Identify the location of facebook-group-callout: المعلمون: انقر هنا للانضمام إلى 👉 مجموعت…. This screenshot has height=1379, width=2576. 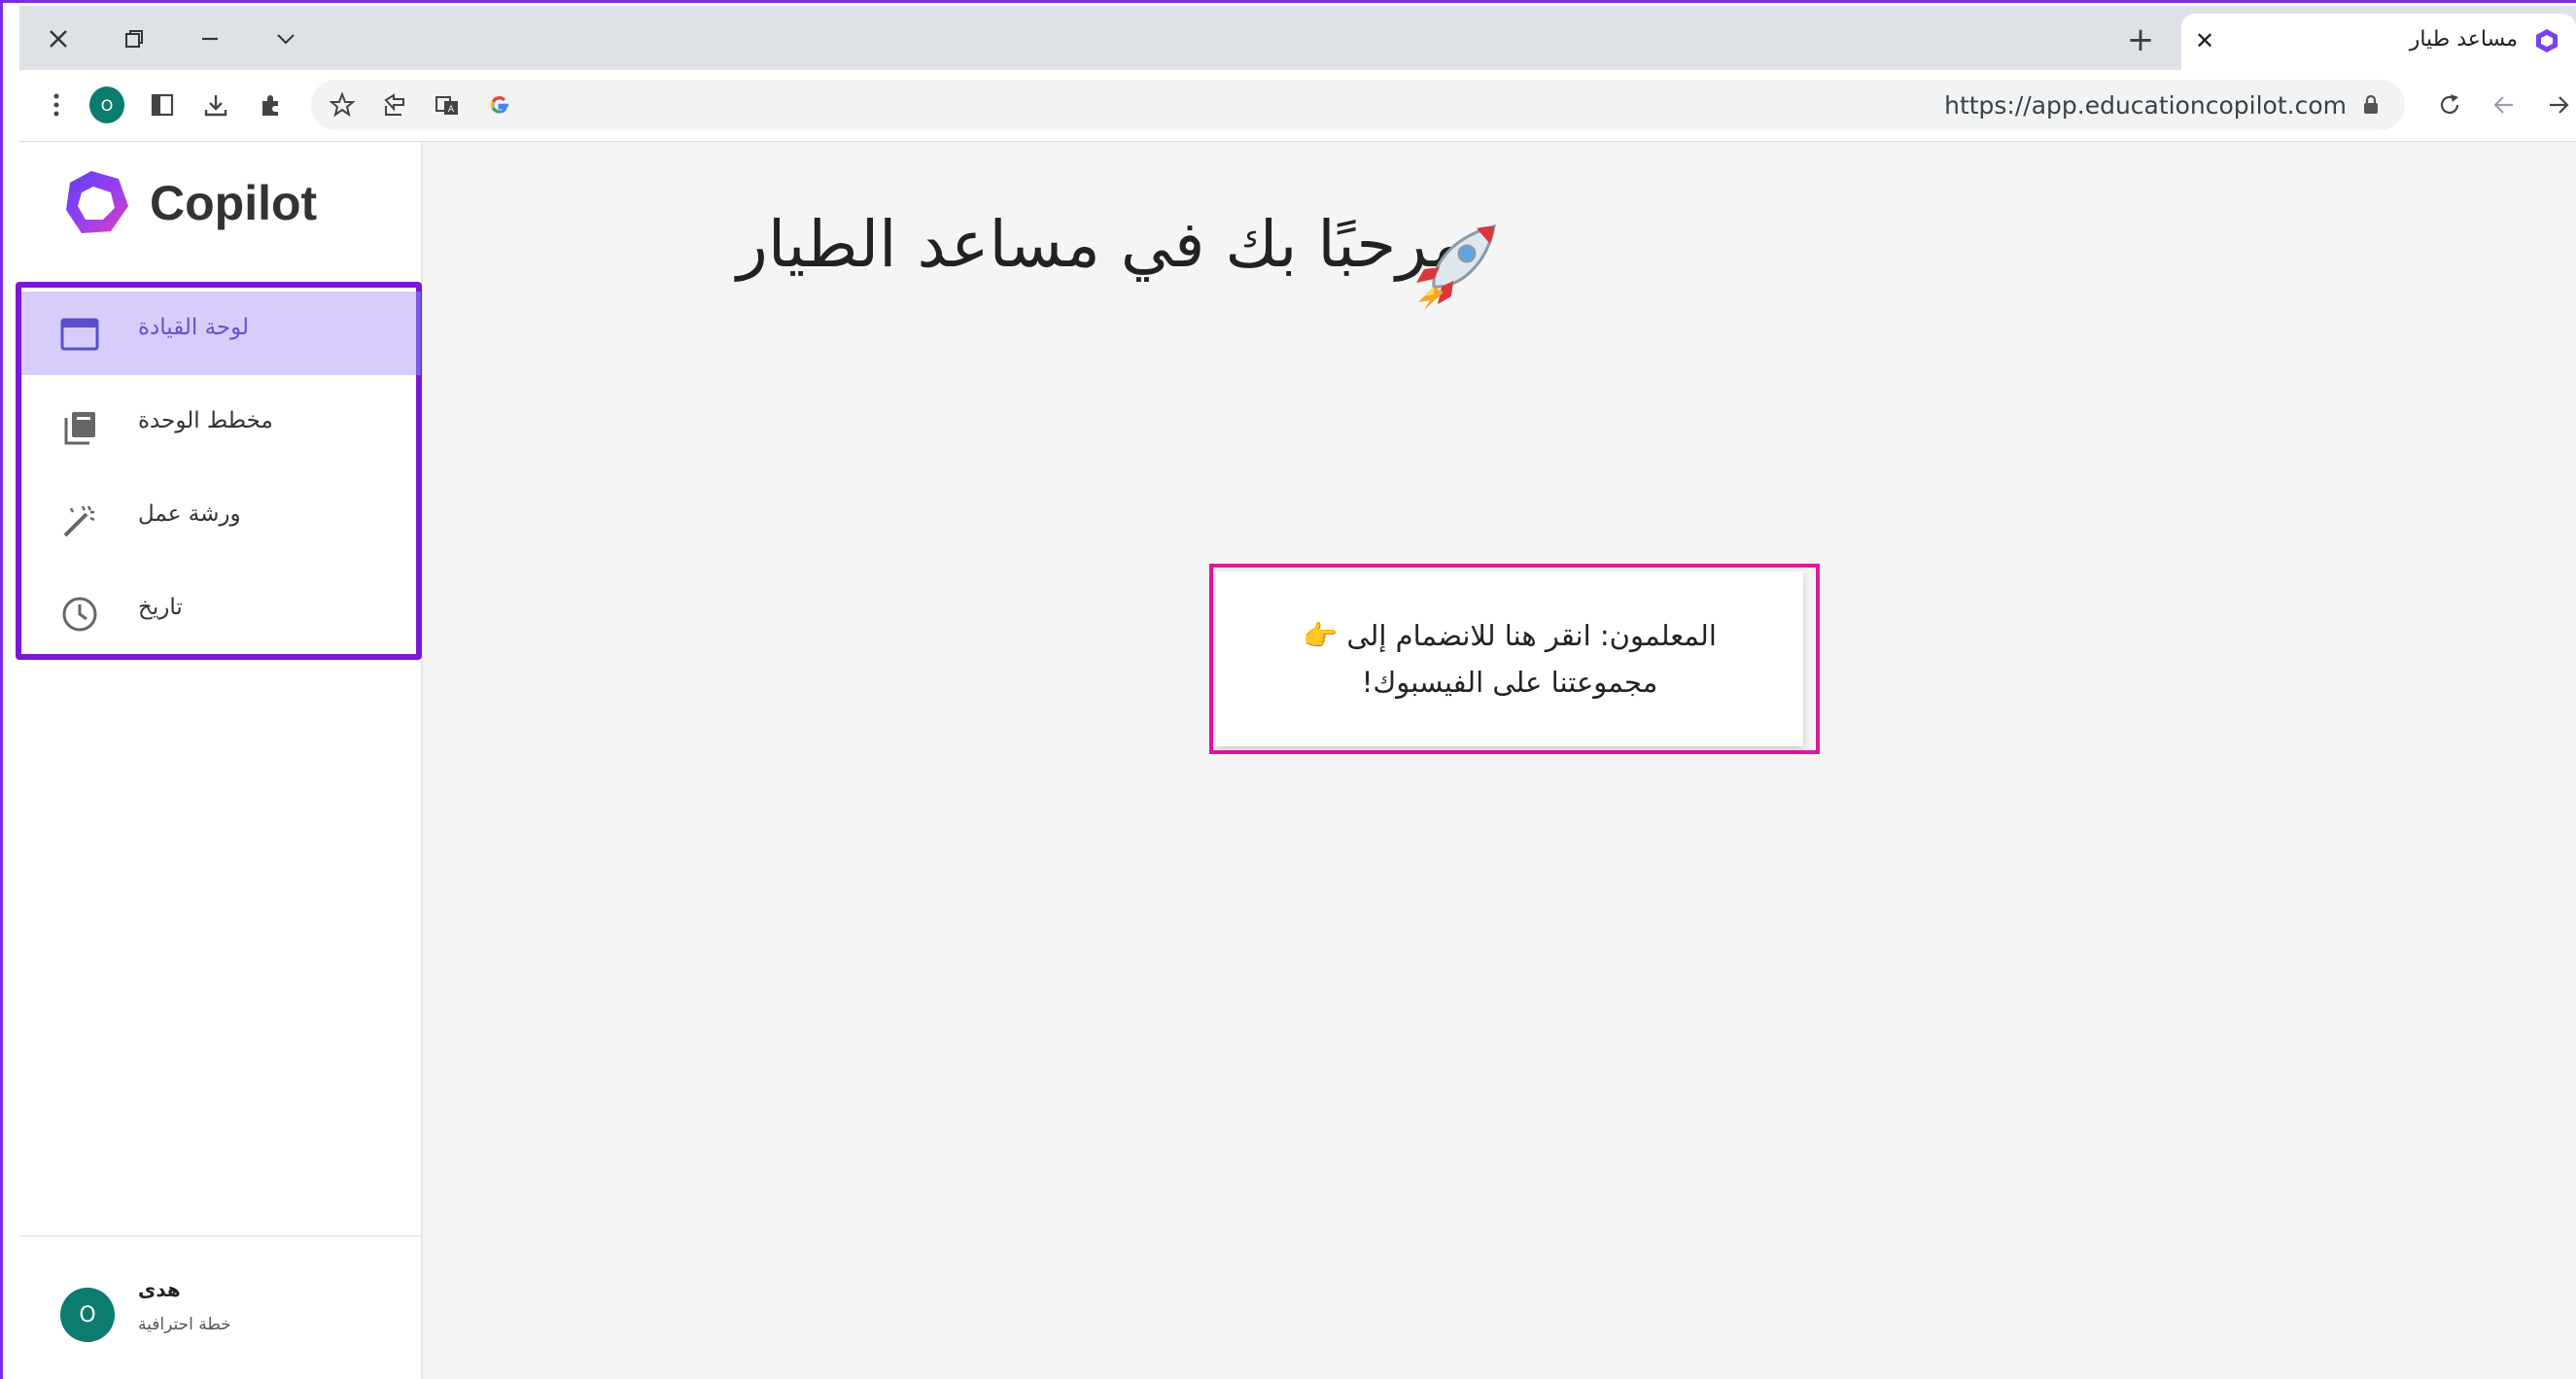
(1510, 658).